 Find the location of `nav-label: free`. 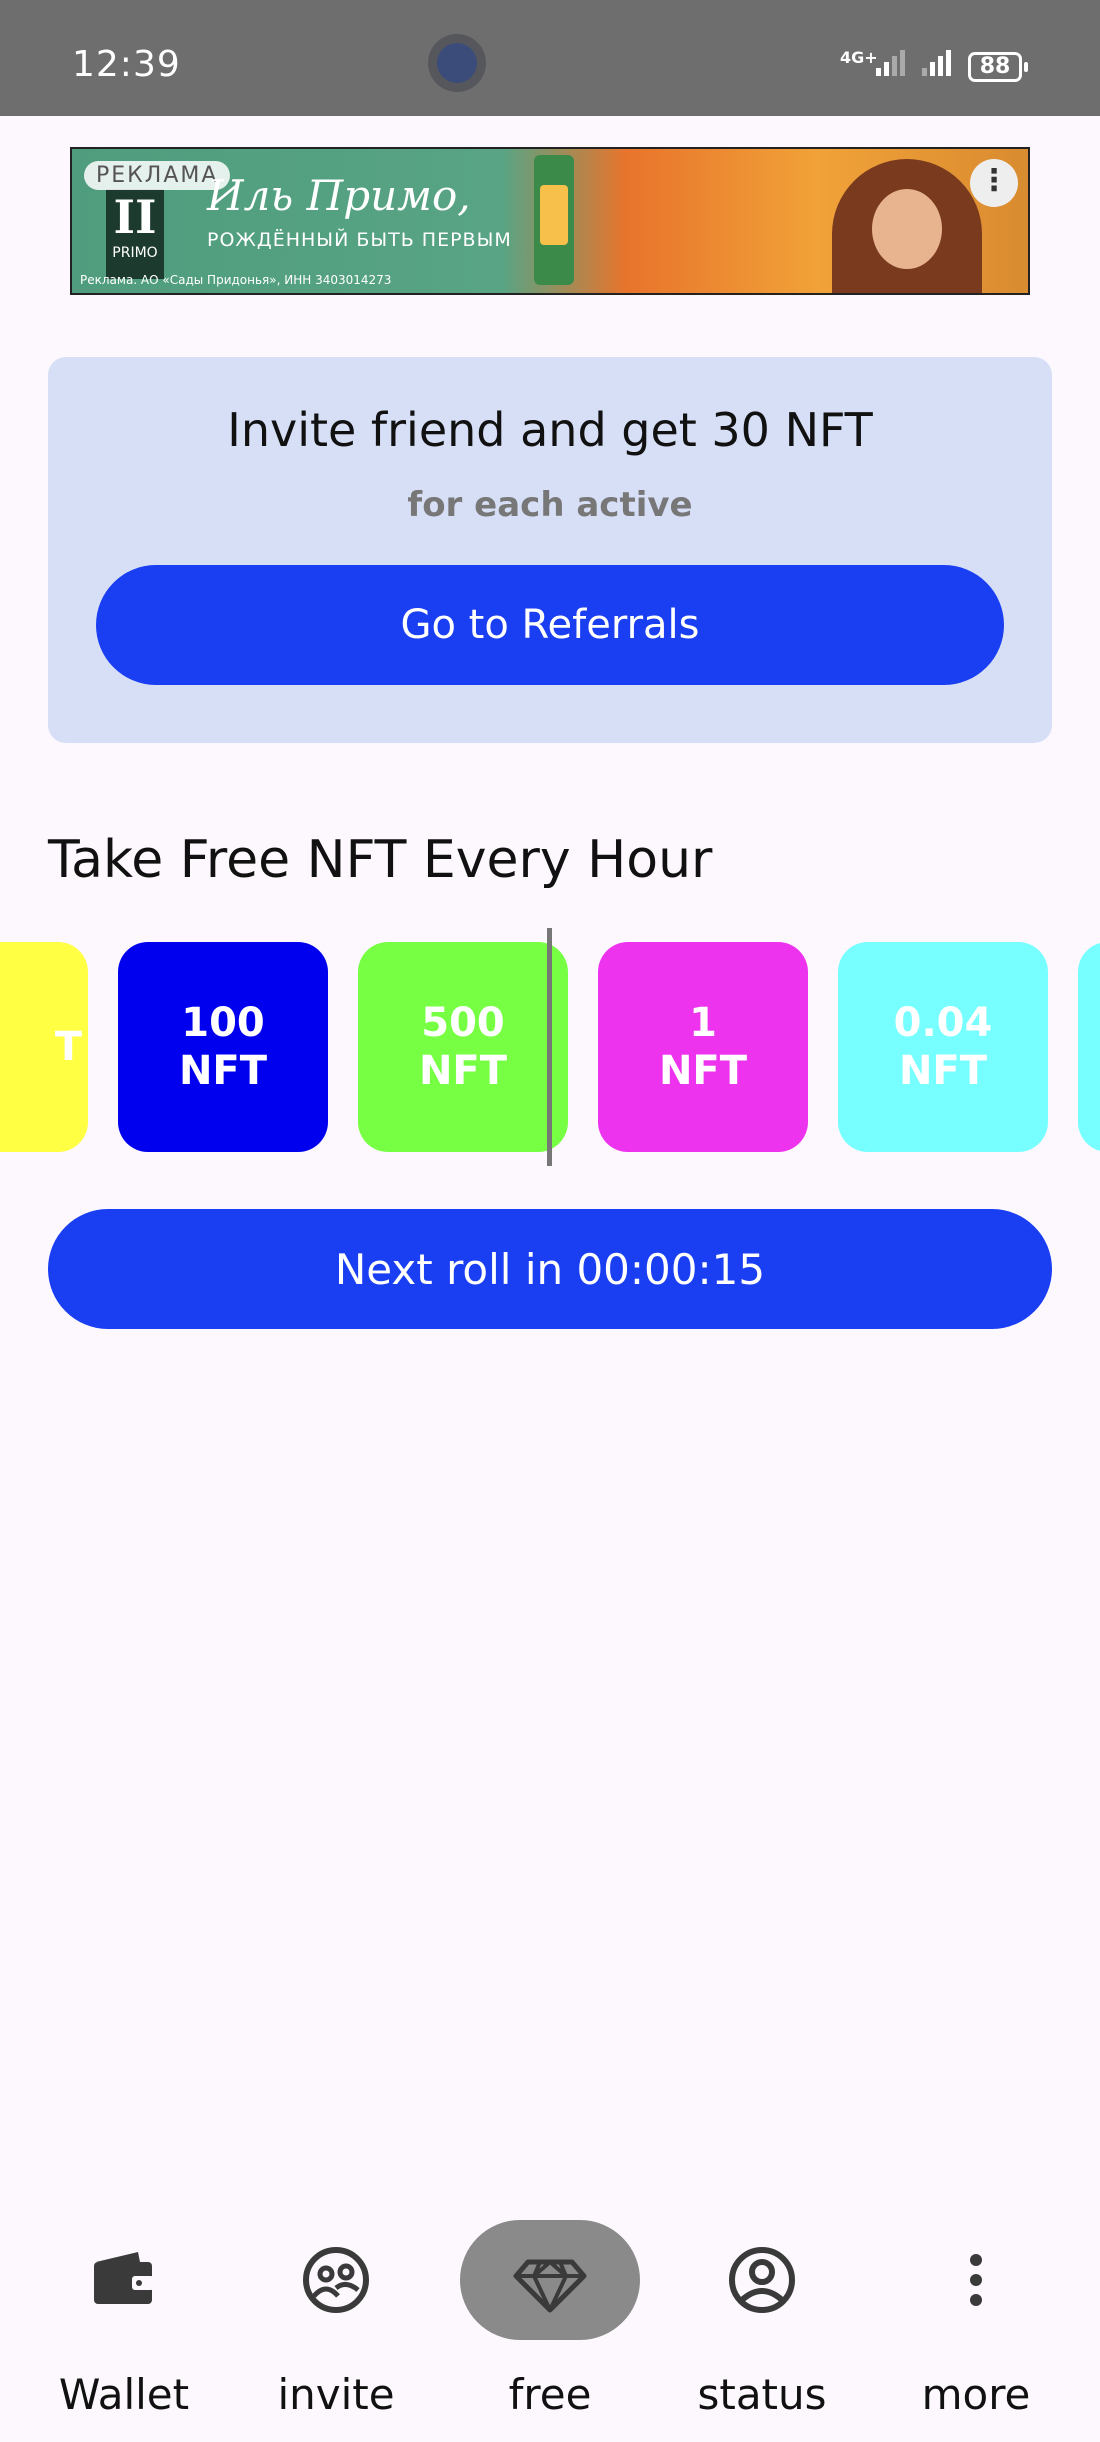

nav-label: free is located at coordinates (550, 2394).